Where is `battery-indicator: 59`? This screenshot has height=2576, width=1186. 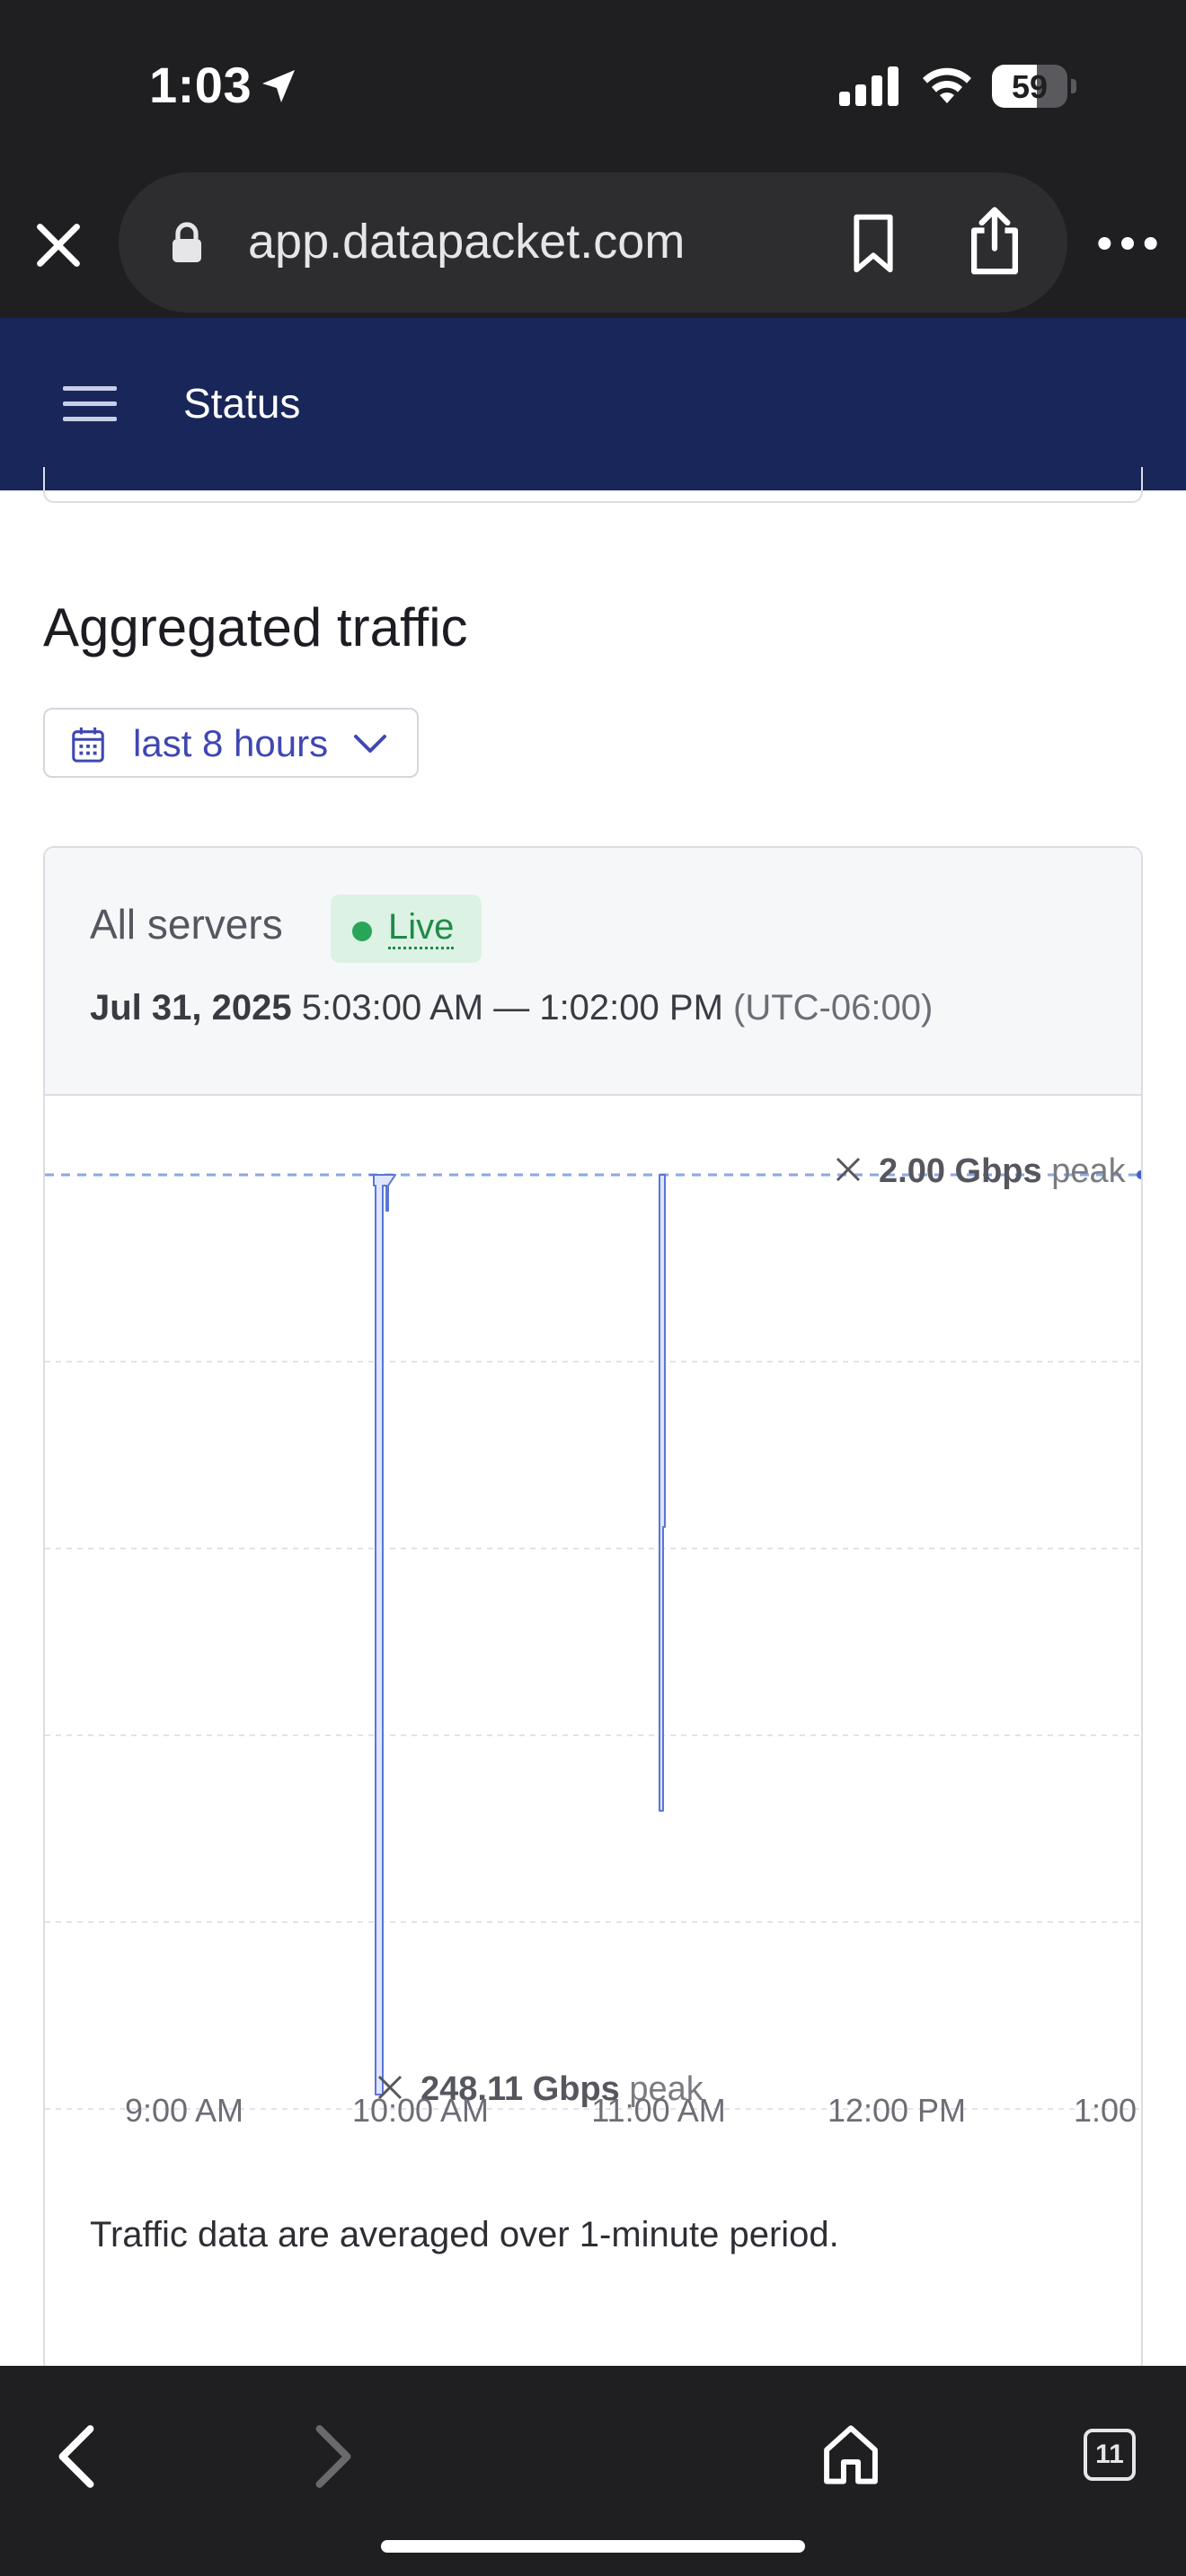 battery-indicator: 59 is located at coordinates (1034, 86).